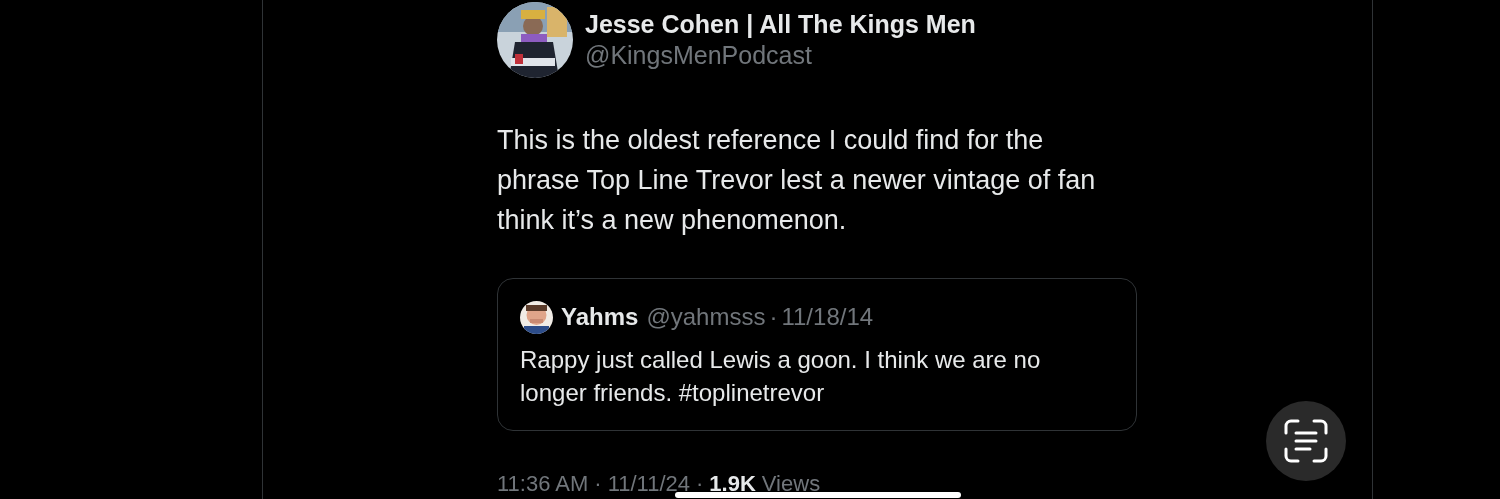  Describe the element at coordinates (781, 376) in the screenshot. I see `quoted-post-text: Rappy just called Lewis a goon. I think we are no longer friends. #toplinetrevor` at that location.